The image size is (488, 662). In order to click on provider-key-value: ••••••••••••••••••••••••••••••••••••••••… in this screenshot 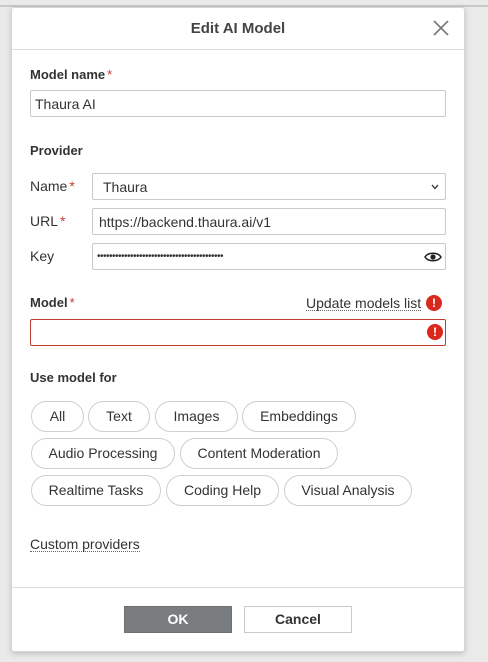, I will do `click(160, 256)`.